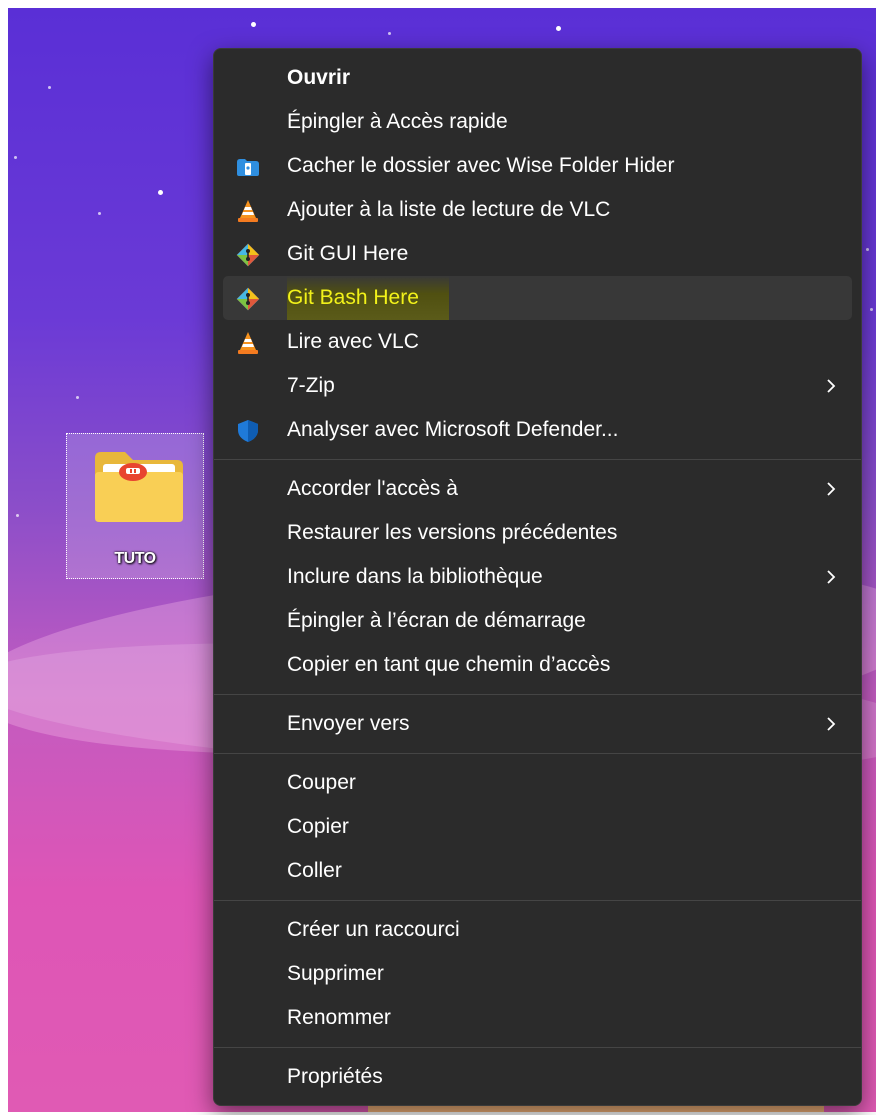 The height and width of the screenshot is (1115, 876). I want to click on menu-item-accorder-l-acces-a: Accorder l'accès à, so click(537, 489).